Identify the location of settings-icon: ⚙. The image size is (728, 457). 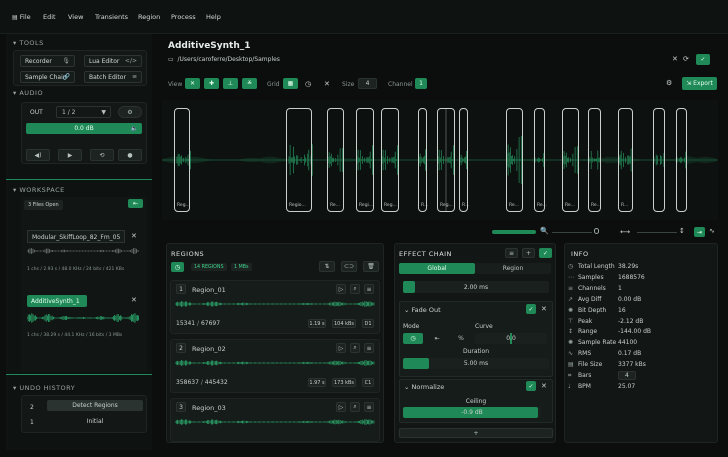
(669, 83).